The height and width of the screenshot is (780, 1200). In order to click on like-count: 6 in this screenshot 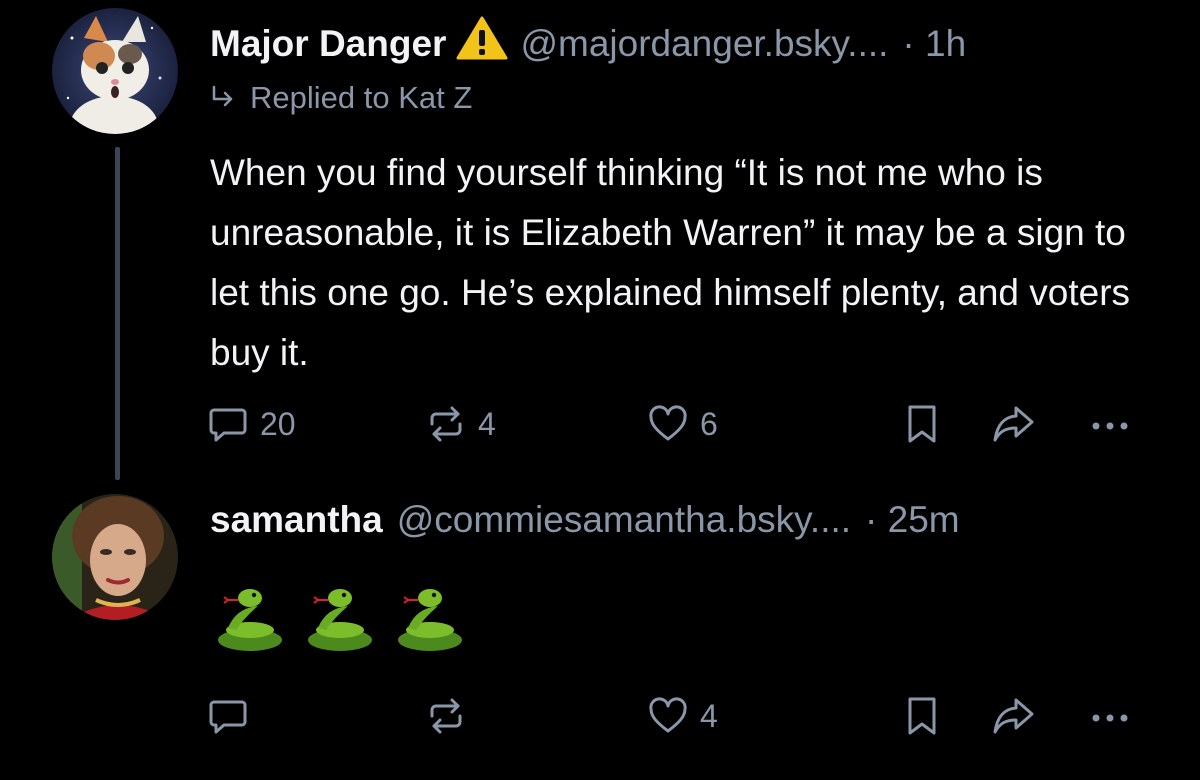, I will do `click(709, 423)`.